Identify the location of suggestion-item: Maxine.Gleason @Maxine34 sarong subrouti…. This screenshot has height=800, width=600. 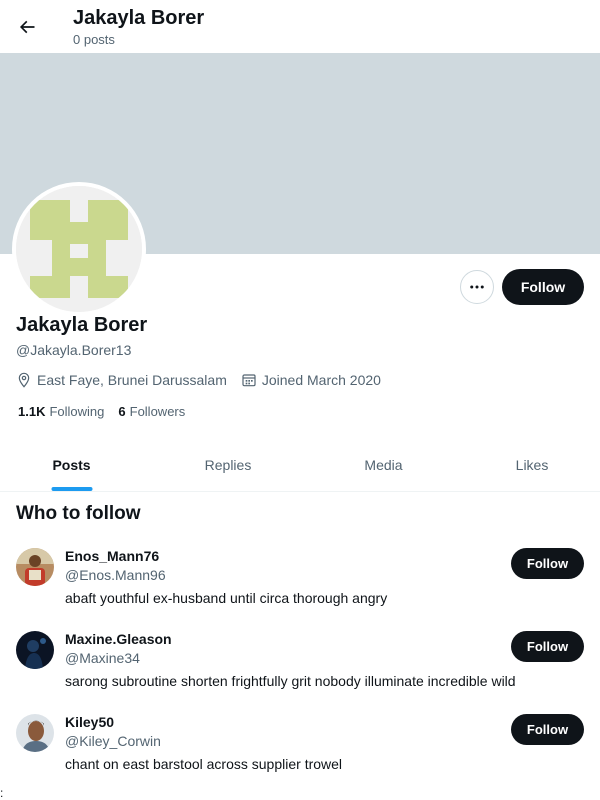
(300, 672).